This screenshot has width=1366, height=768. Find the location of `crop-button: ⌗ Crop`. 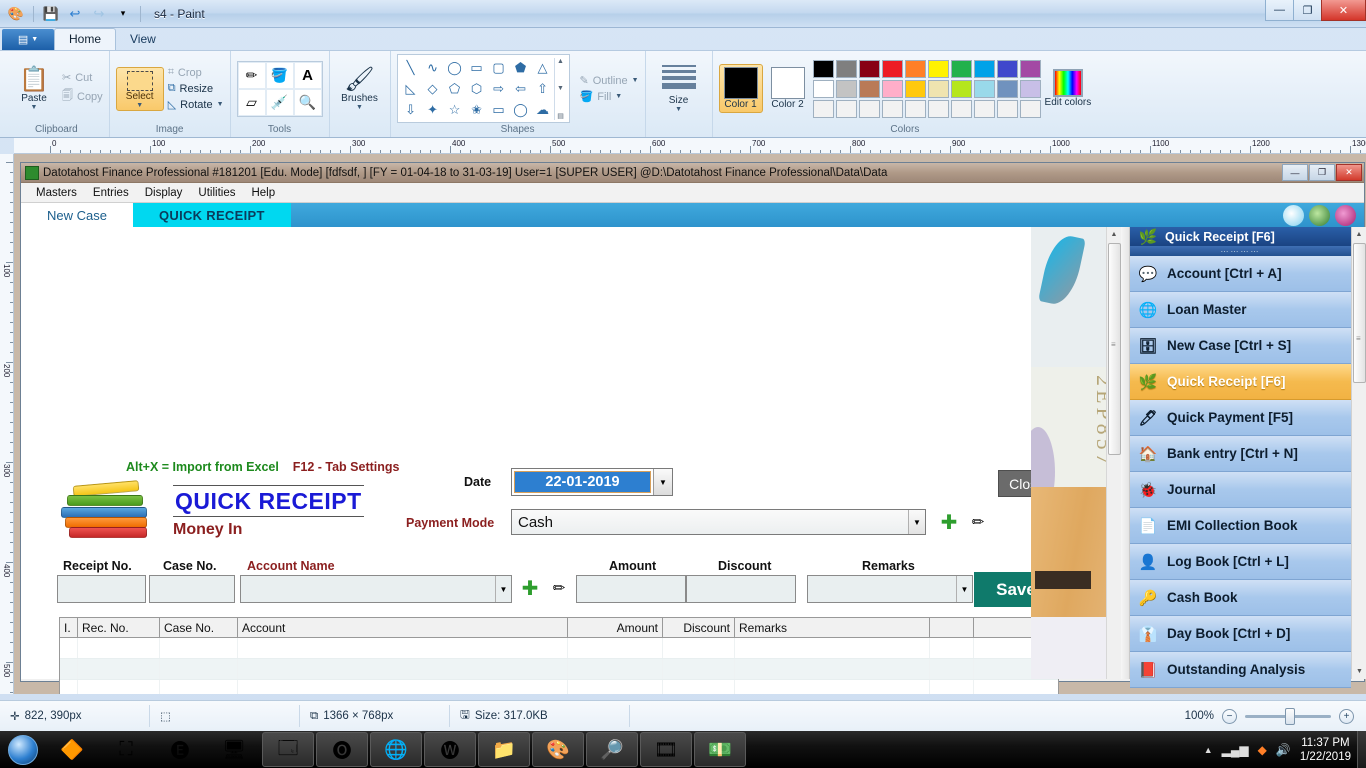

crop-button: ⌗ Crop is located at coordinates (196, 72).